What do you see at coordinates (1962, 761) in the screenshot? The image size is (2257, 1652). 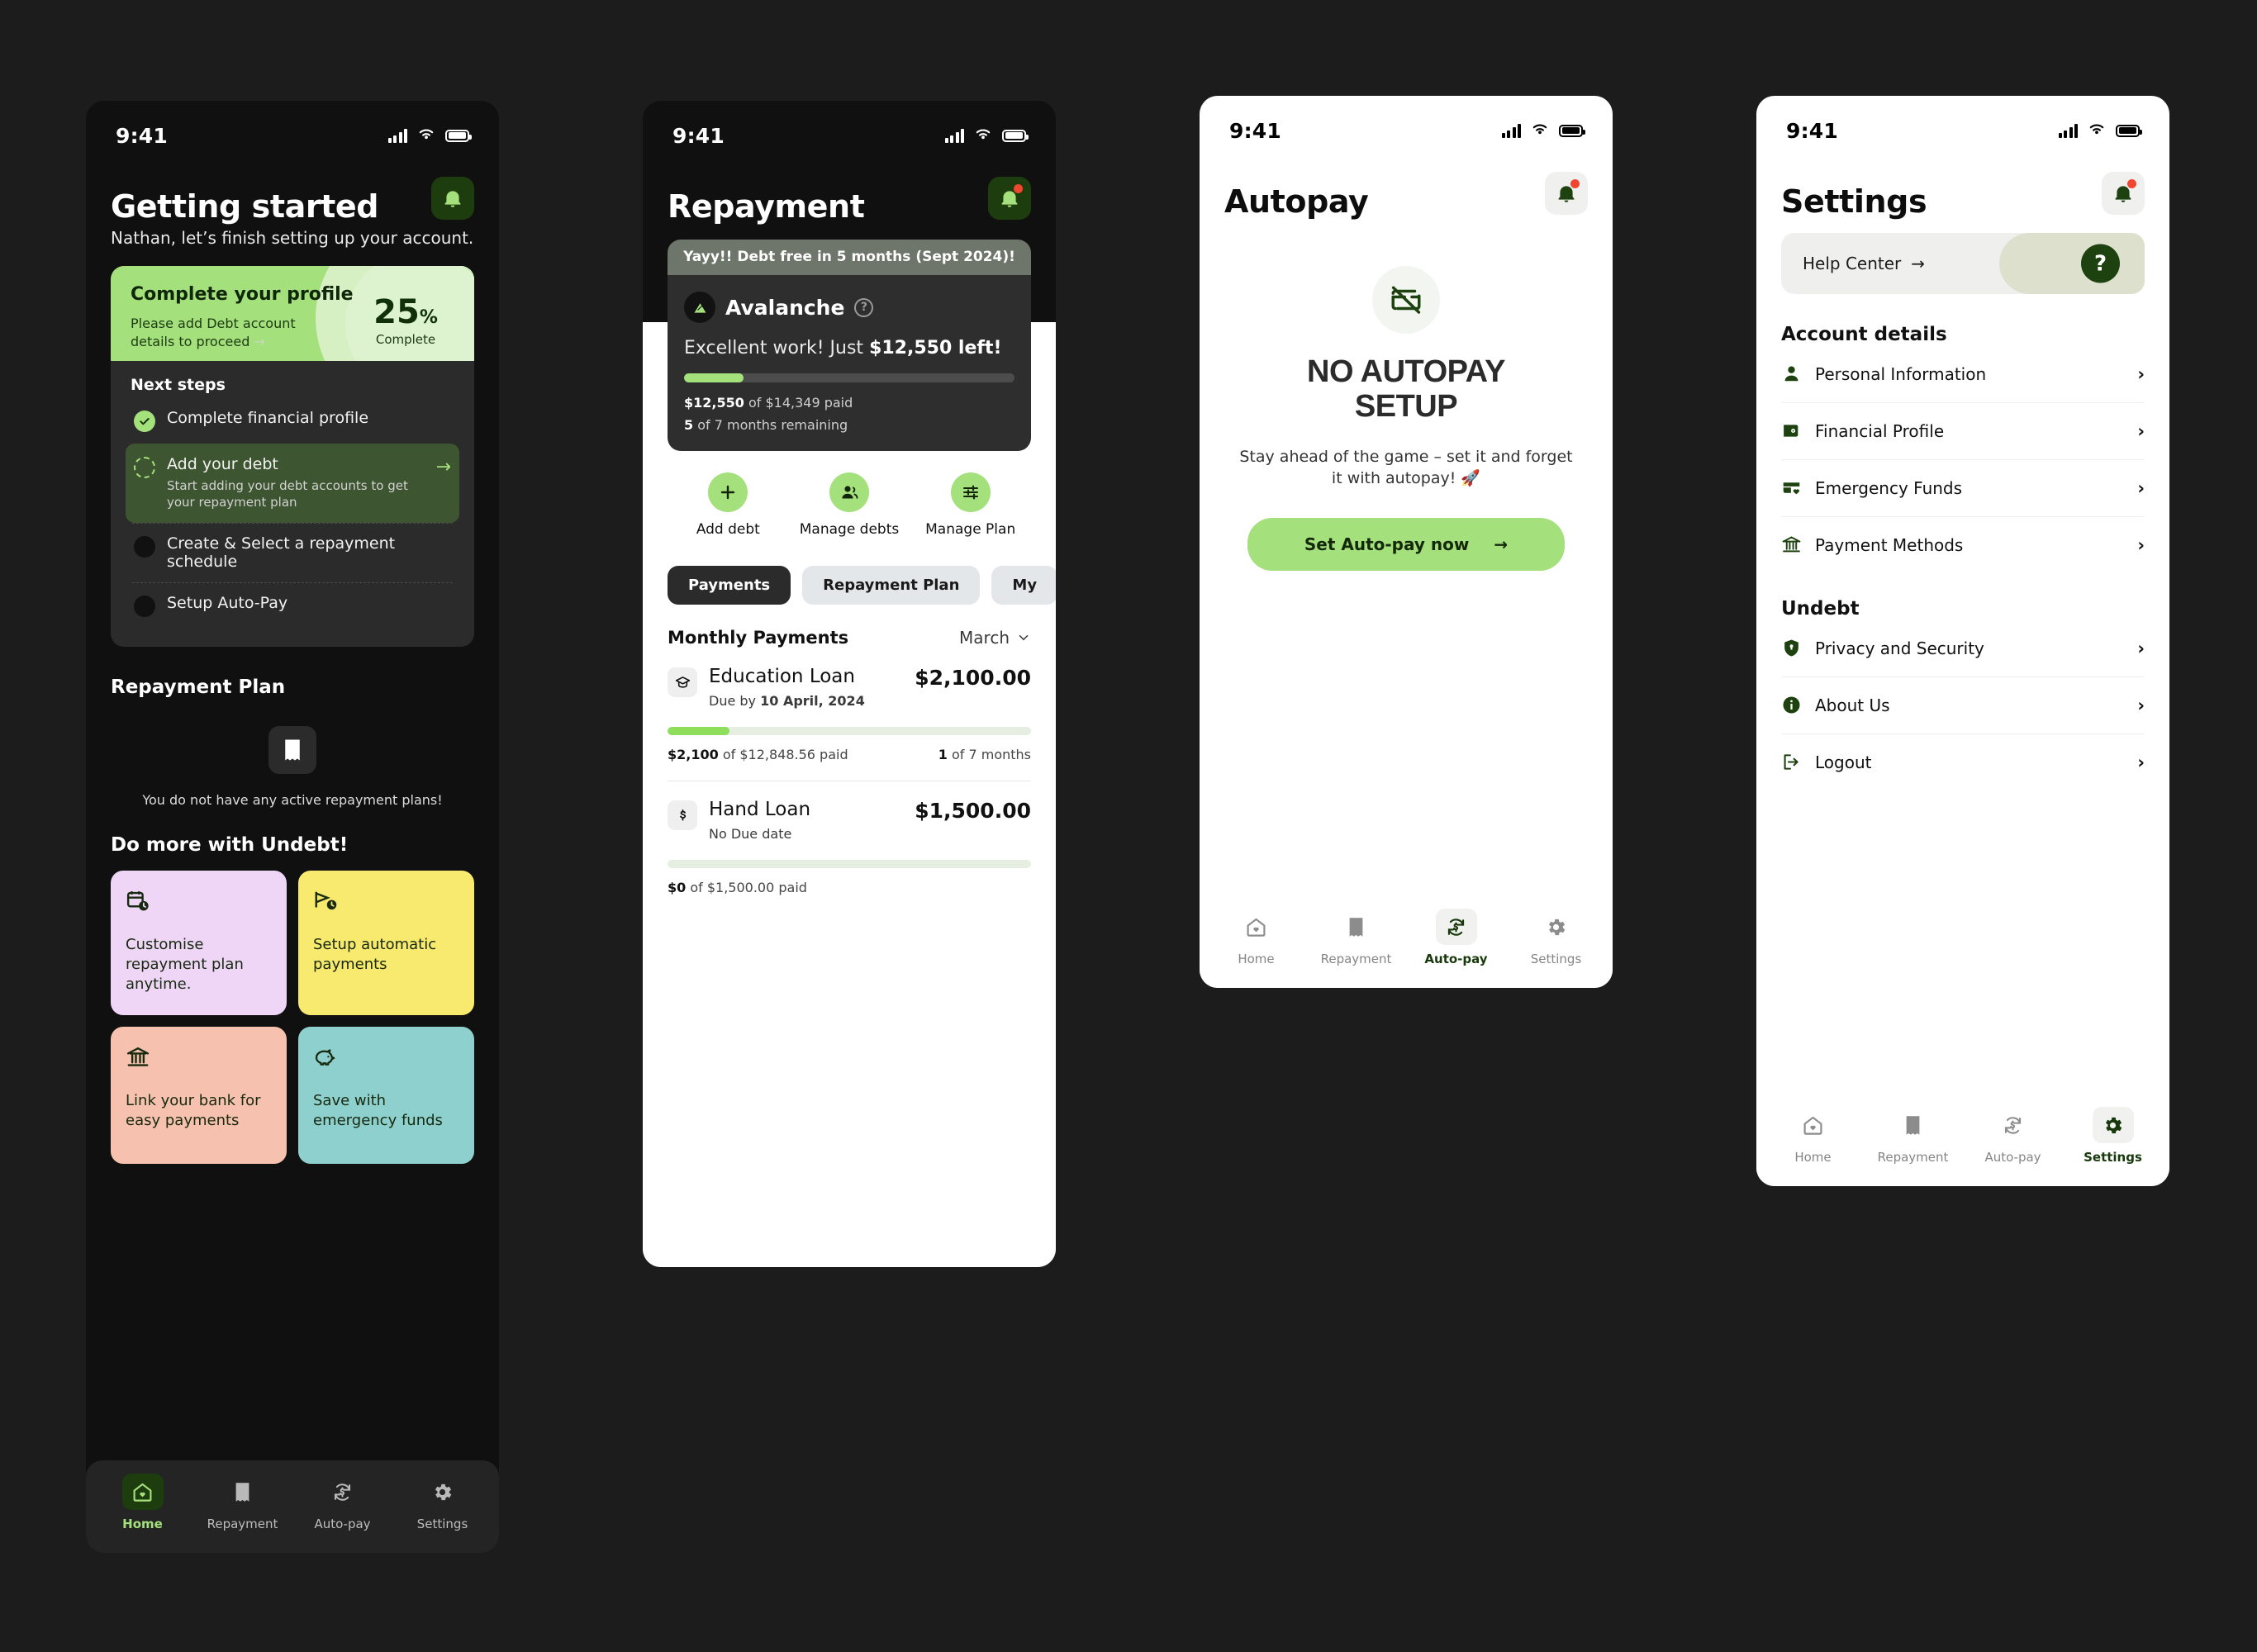 I see `setting-logout: Logout ›` at bounding box center [1962, 761].